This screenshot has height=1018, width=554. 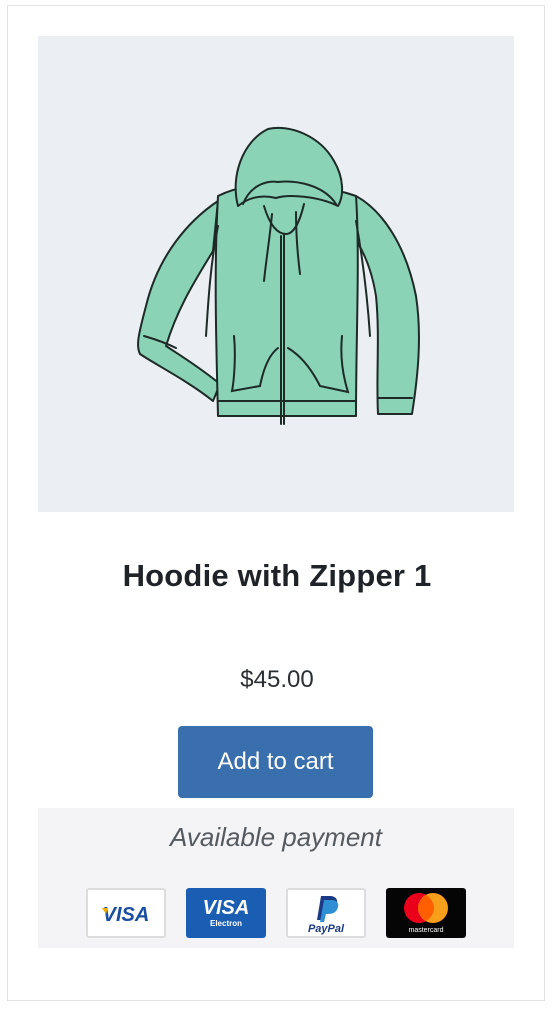 I want to click on product-price: $45.00, so click(x=277, y=679).